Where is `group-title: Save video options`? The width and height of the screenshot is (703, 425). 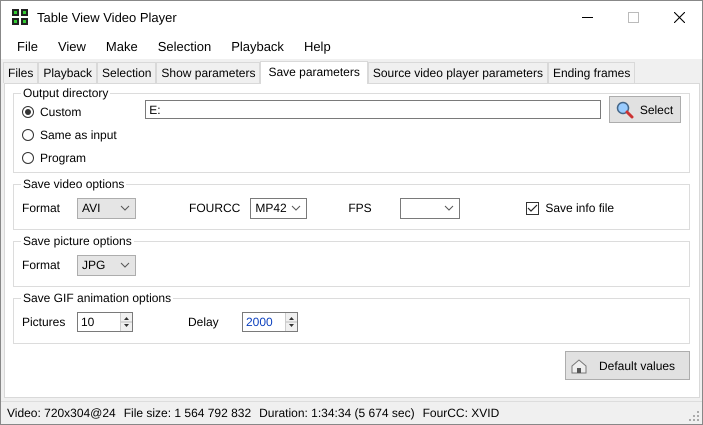 group-title: Save video options is located at coordinates (74, 184).